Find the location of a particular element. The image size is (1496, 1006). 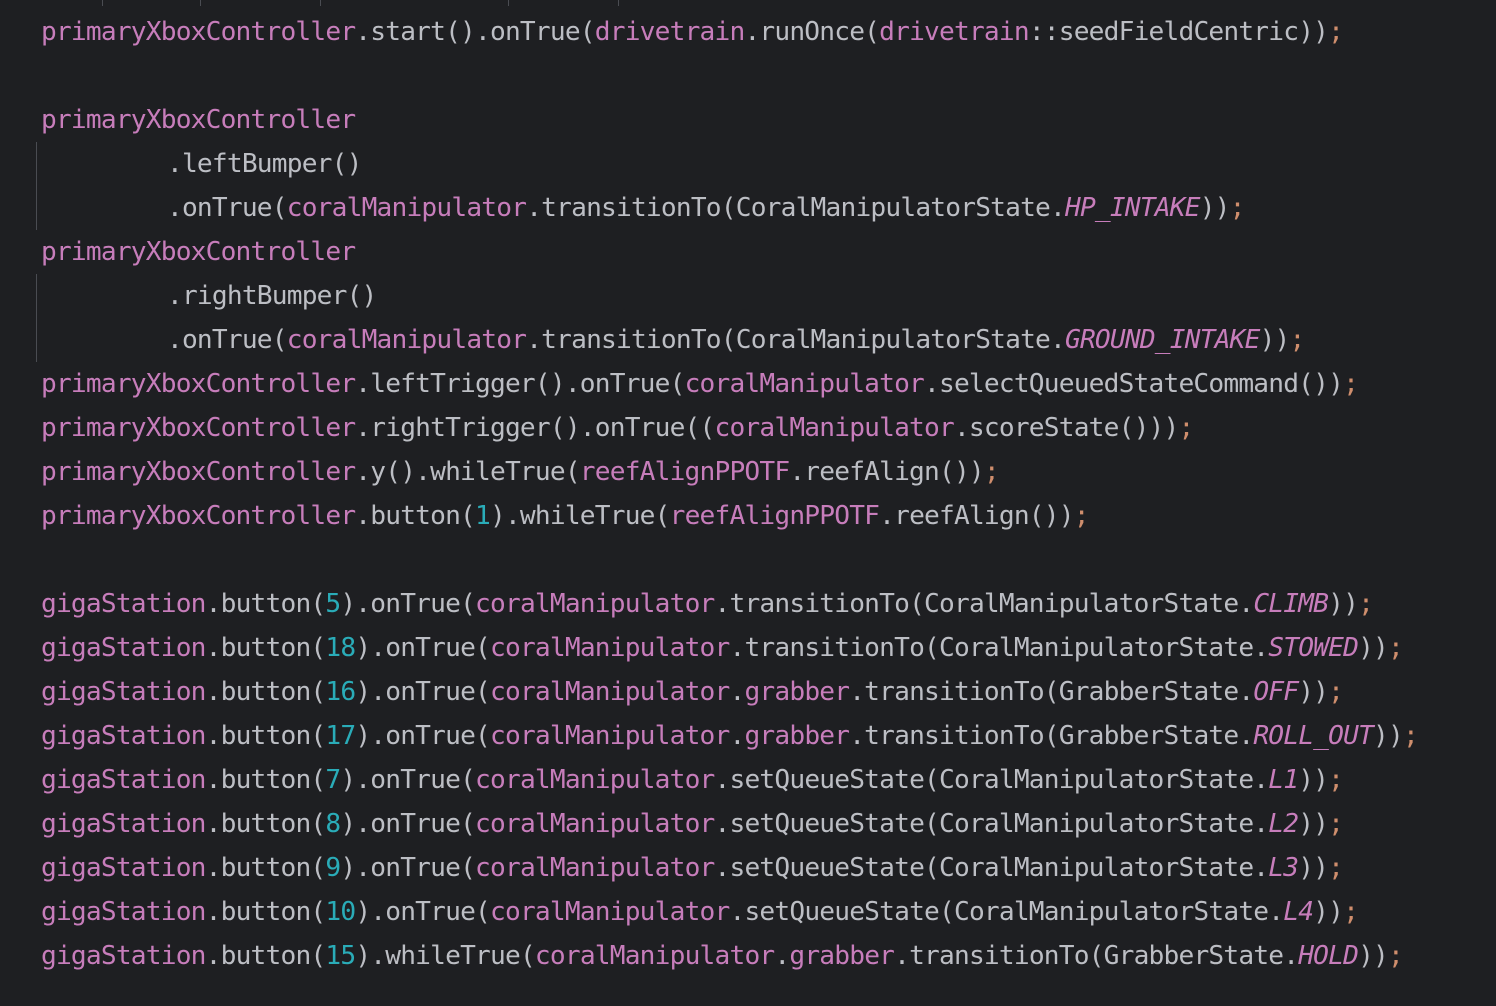

number-literal: 17 is located at coordinates (340, 736).